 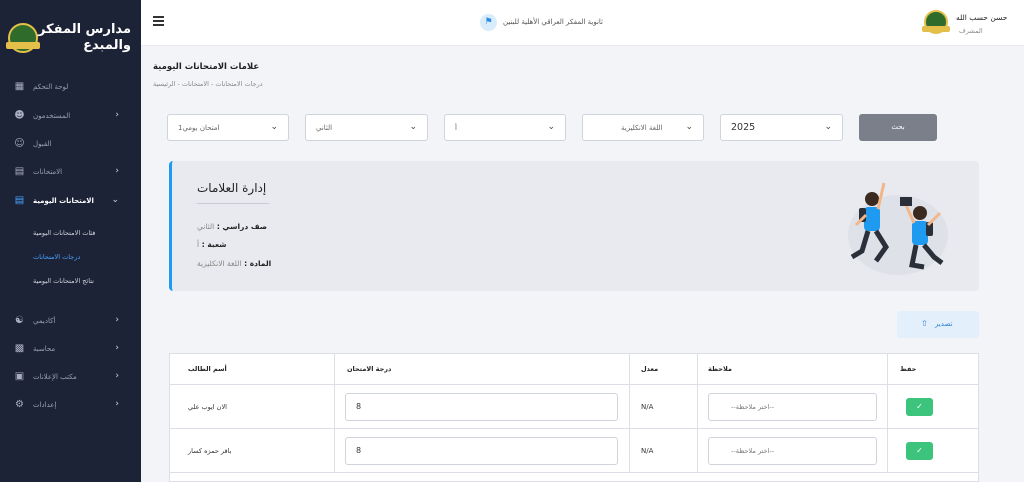 What do you see at coordinates (70, 201) in the screenshot?
I see `sidebar-item-daily-exams: ▤ الامتحانات اليومية ⌄` at bounding box center [70, 201].